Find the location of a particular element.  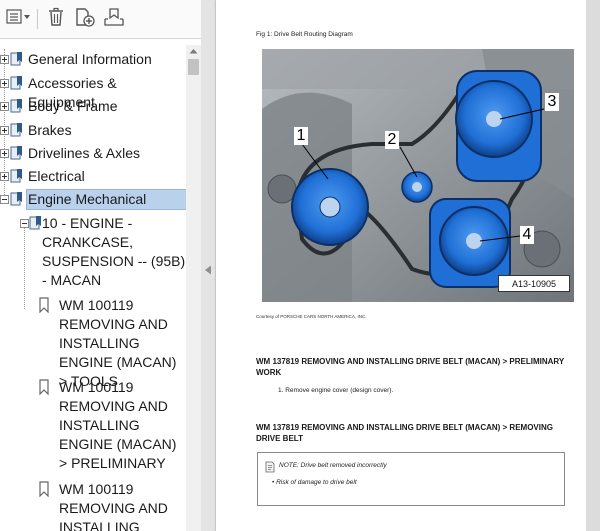

bookmark-label: Drivelines & Axles is located at coordinates (84, 153).